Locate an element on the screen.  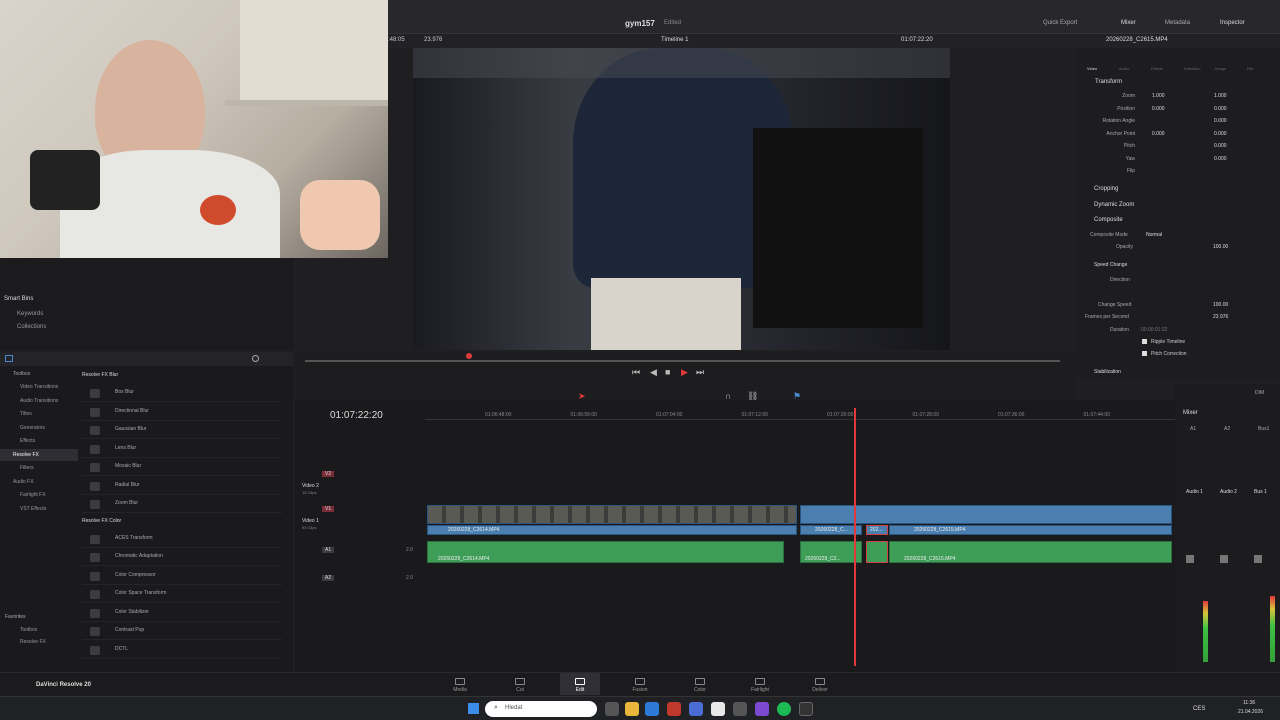
mixer-bus-1: Audio 2 is located at coordinates (1228, 492).